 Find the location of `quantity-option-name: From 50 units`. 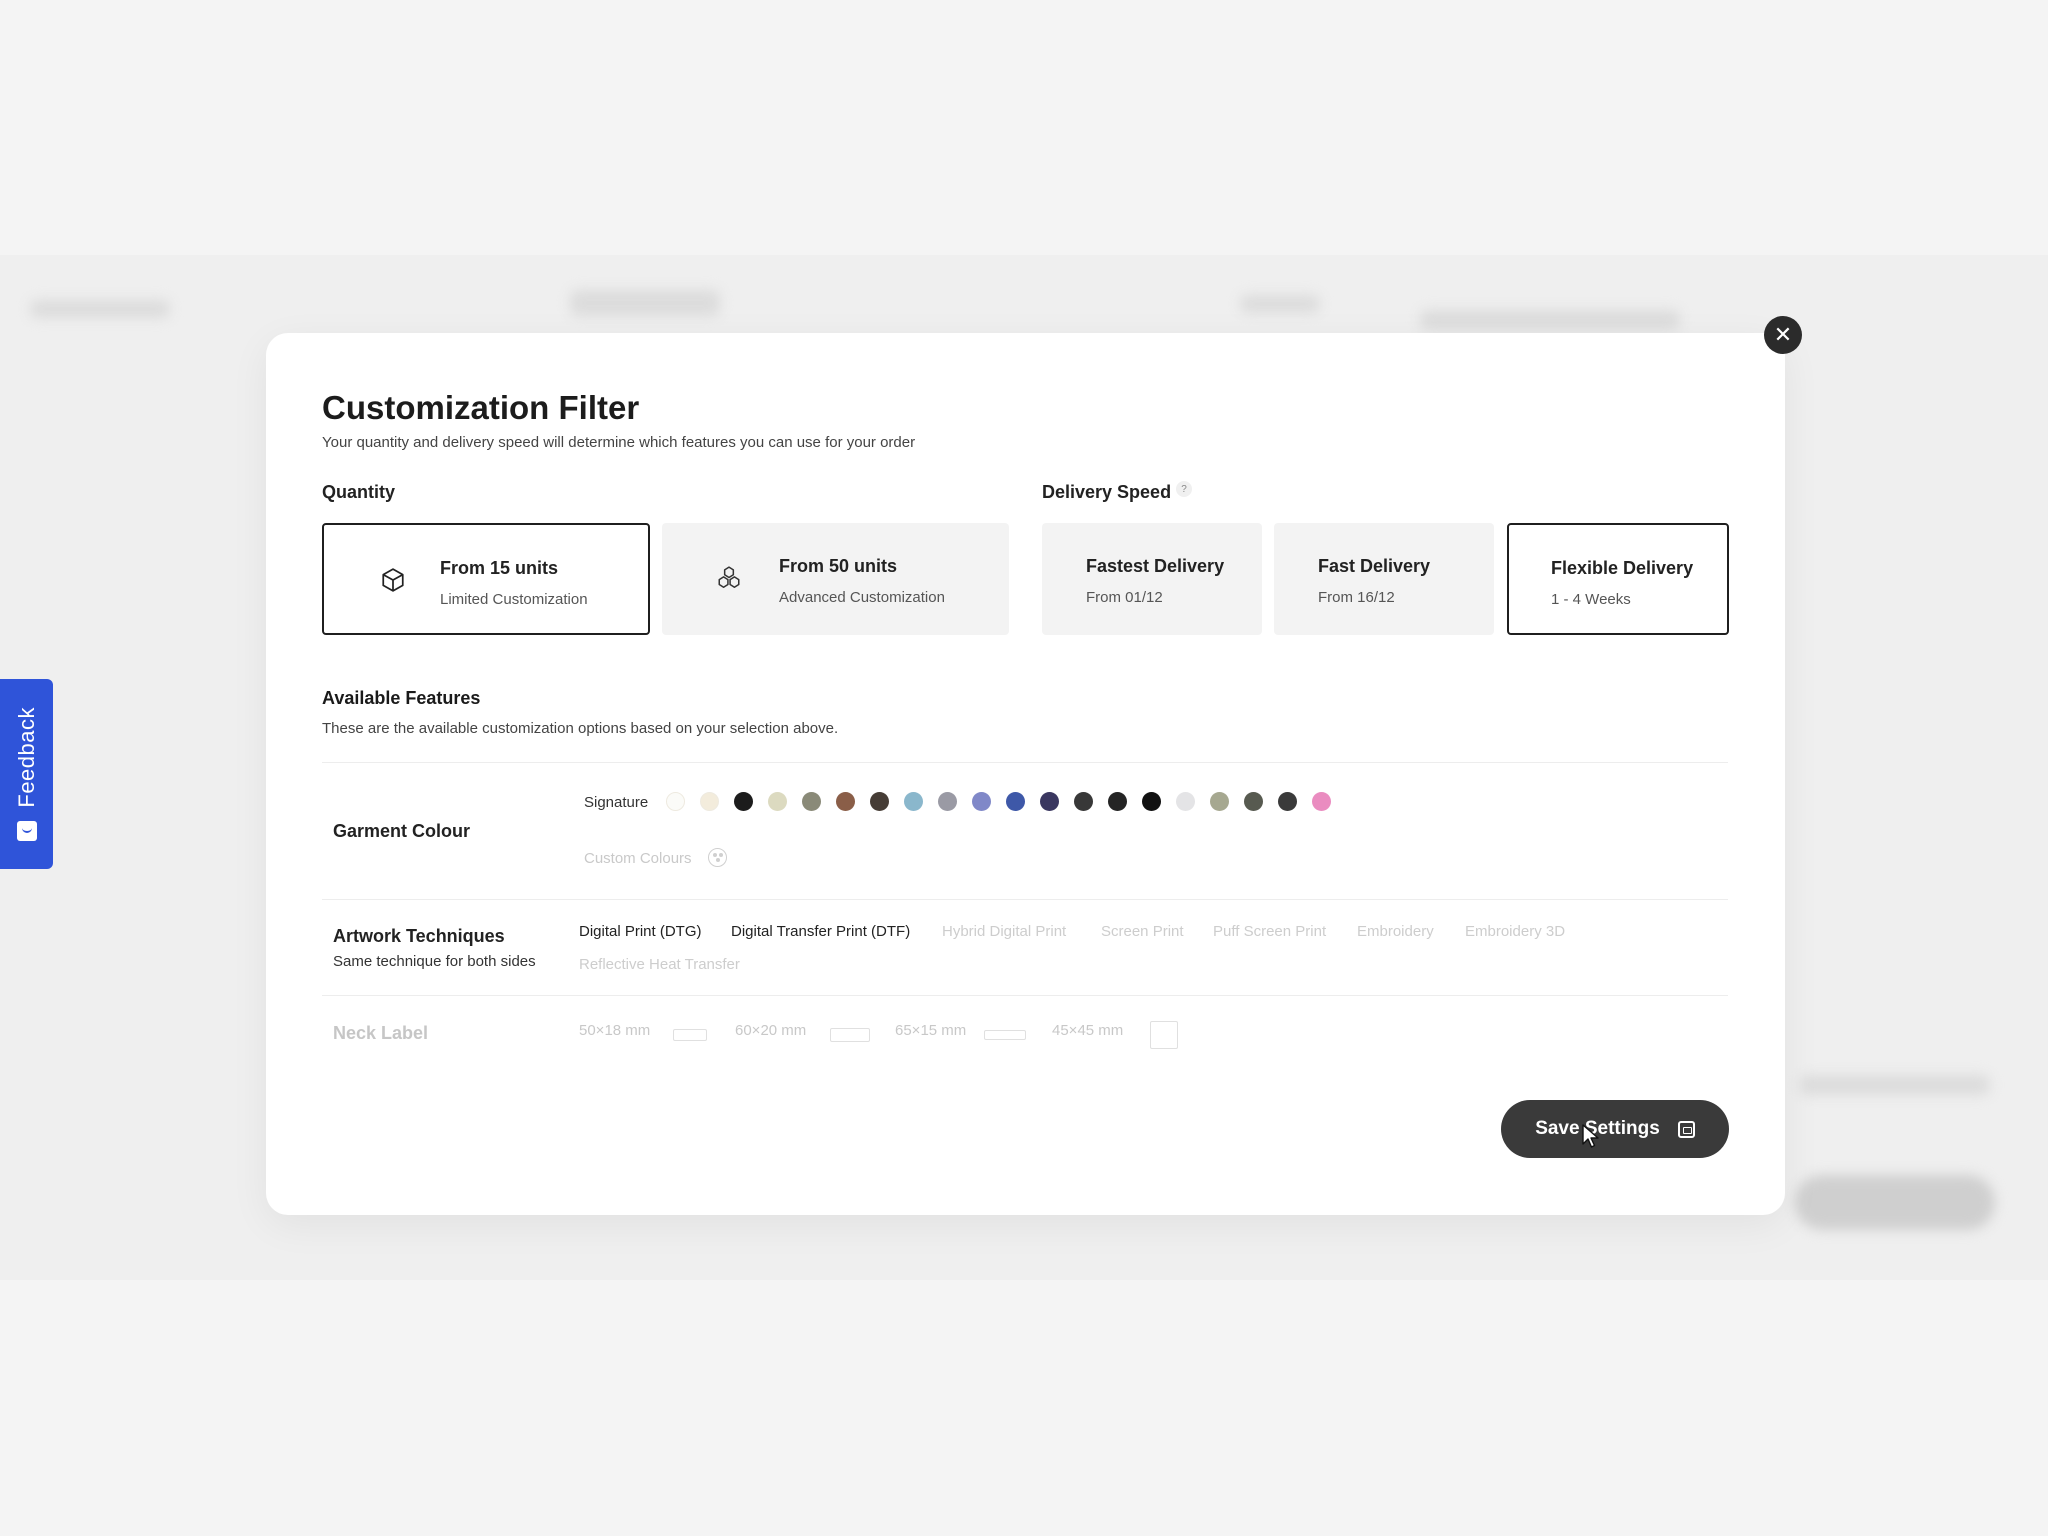

quantity-option-name: From 50 units is located at coordinates (838, 566).